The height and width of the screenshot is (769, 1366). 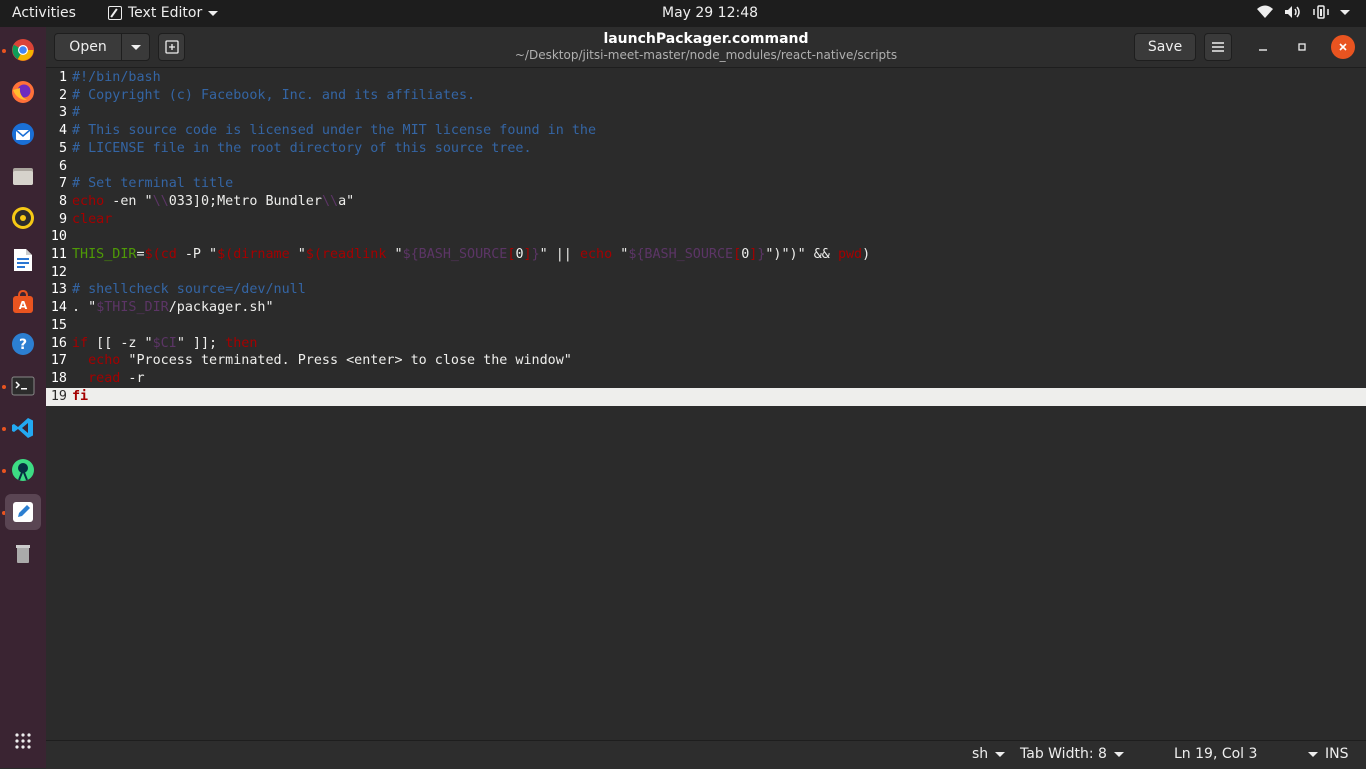 What do you see at coordinates (706, 220) in the screenshot?
I see `code-line: 9 clear` at bounding box center [706, 220].